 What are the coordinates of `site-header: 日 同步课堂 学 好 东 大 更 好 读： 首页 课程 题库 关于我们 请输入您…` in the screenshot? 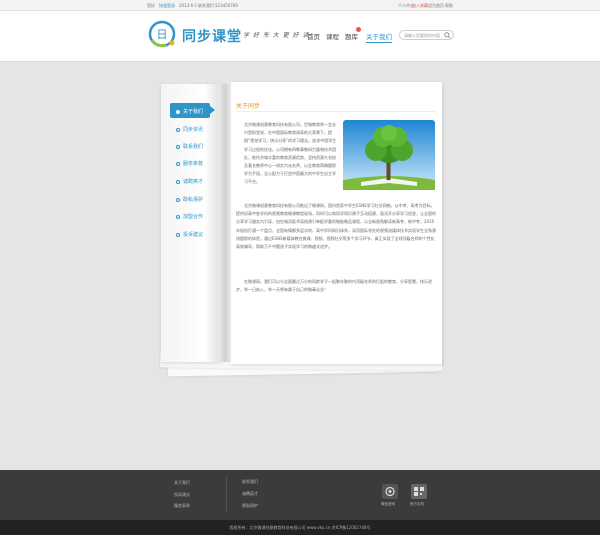 It's located at (300, 36).